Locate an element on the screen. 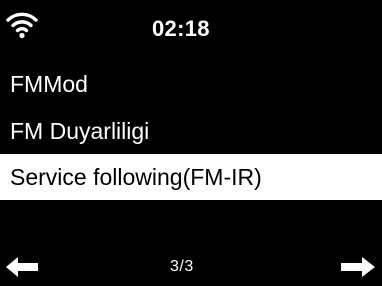 This screenshot has width=382, height=286. navigation-bar: 3/3 is located at coordinates (191, 267).